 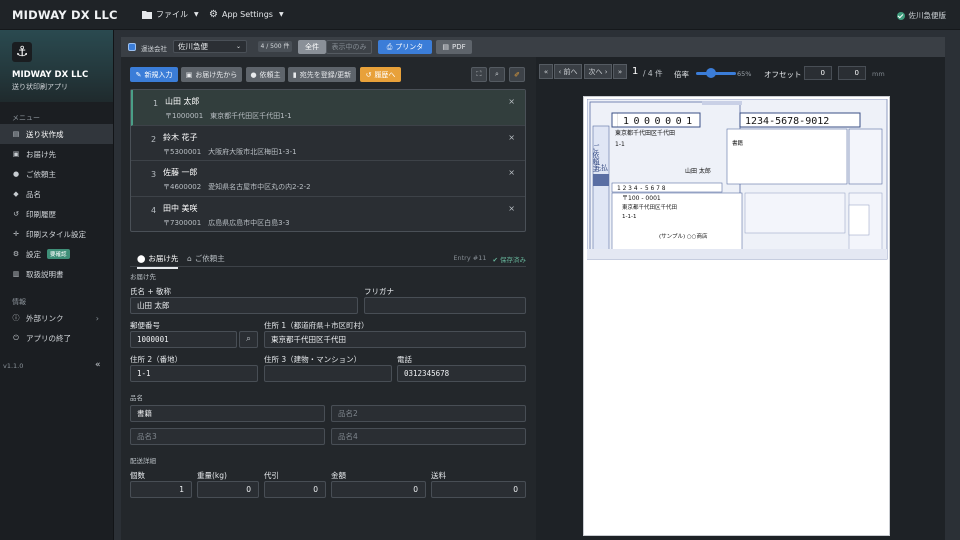 What do you see at coordinates (26, 118) in the screenshot?
I see `menu-section-label: メニュー` at bounding box center [26, 118].